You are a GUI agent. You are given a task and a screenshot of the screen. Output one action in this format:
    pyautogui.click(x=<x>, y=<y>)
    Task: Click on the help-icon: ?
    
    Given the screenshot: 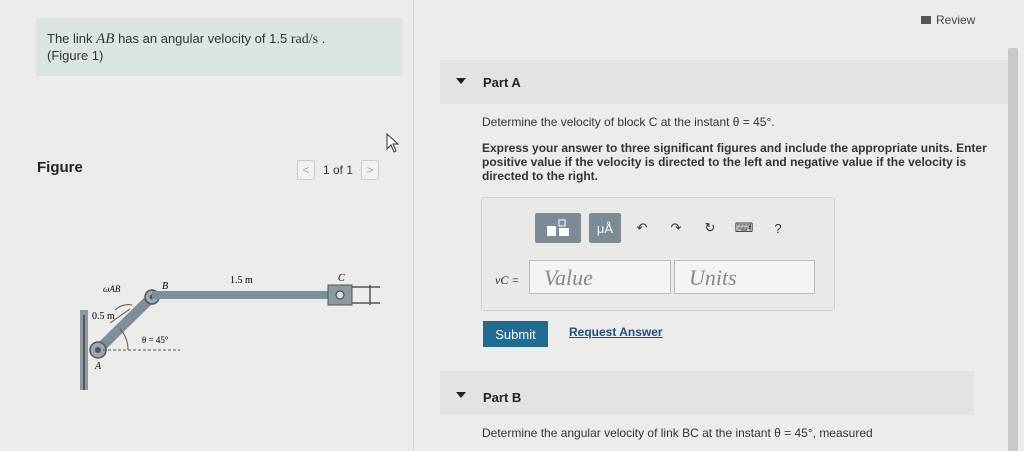 What is the action you would take?
    pyautogui.click(x=778, y=228)
    